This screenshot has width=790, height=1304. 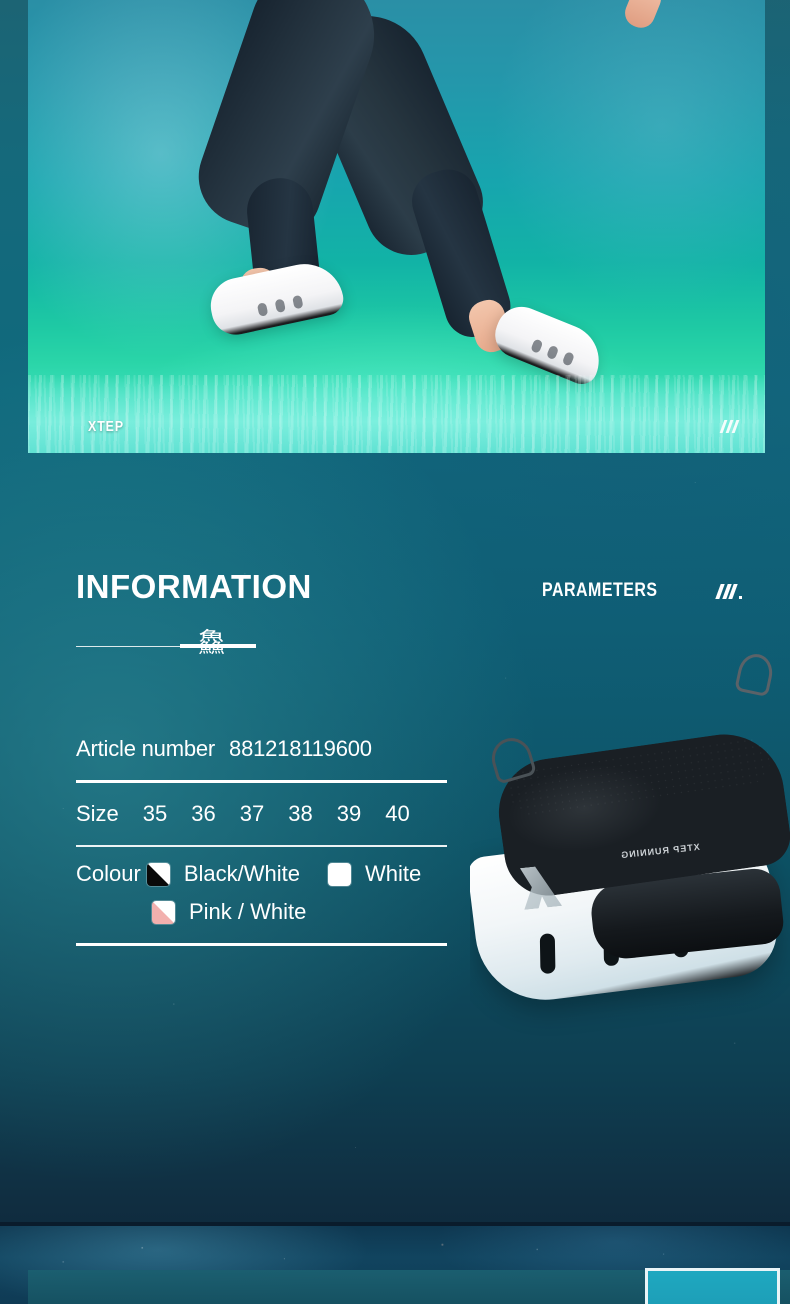 I want to click on colour-swatch-white, so click(x=339, y=874).